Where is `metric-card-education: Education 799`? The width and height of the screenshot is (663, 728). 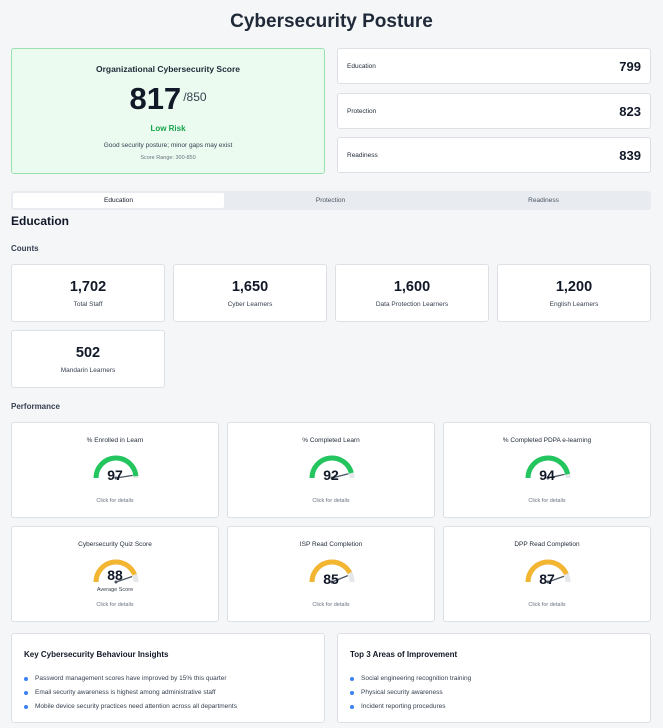
metric-card-education: Education 799 is located at coordinates (494, 66).